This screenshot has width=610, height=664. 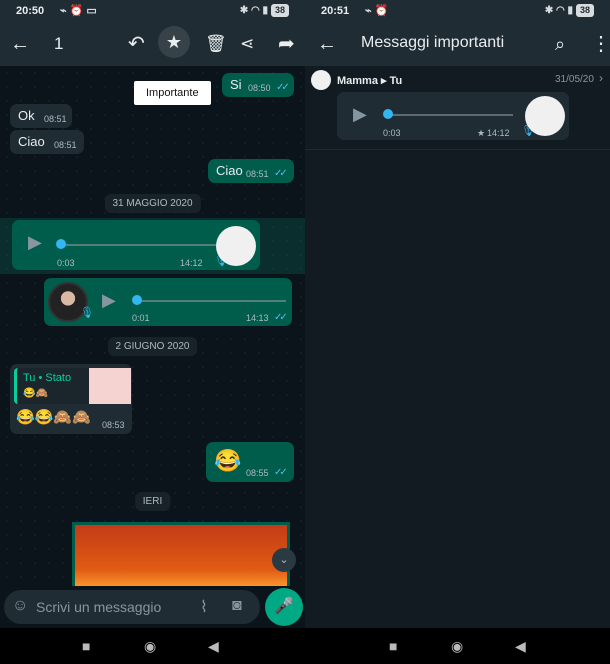 I want to click on selected-count: 1, so click(x=59, y=43).